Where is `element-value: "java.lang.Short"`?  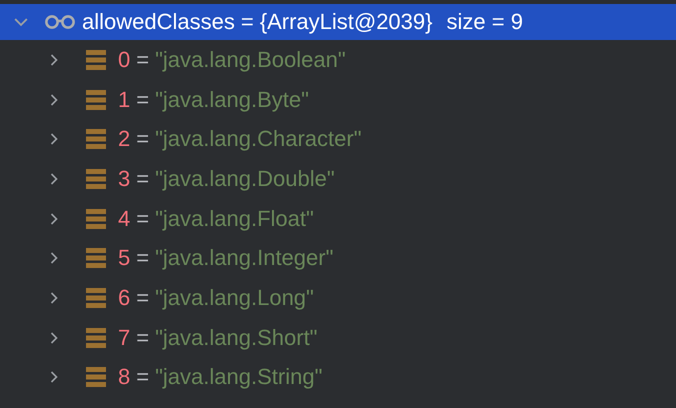 element-value: "java.lang.Short" is located at coordinates (236, 337).